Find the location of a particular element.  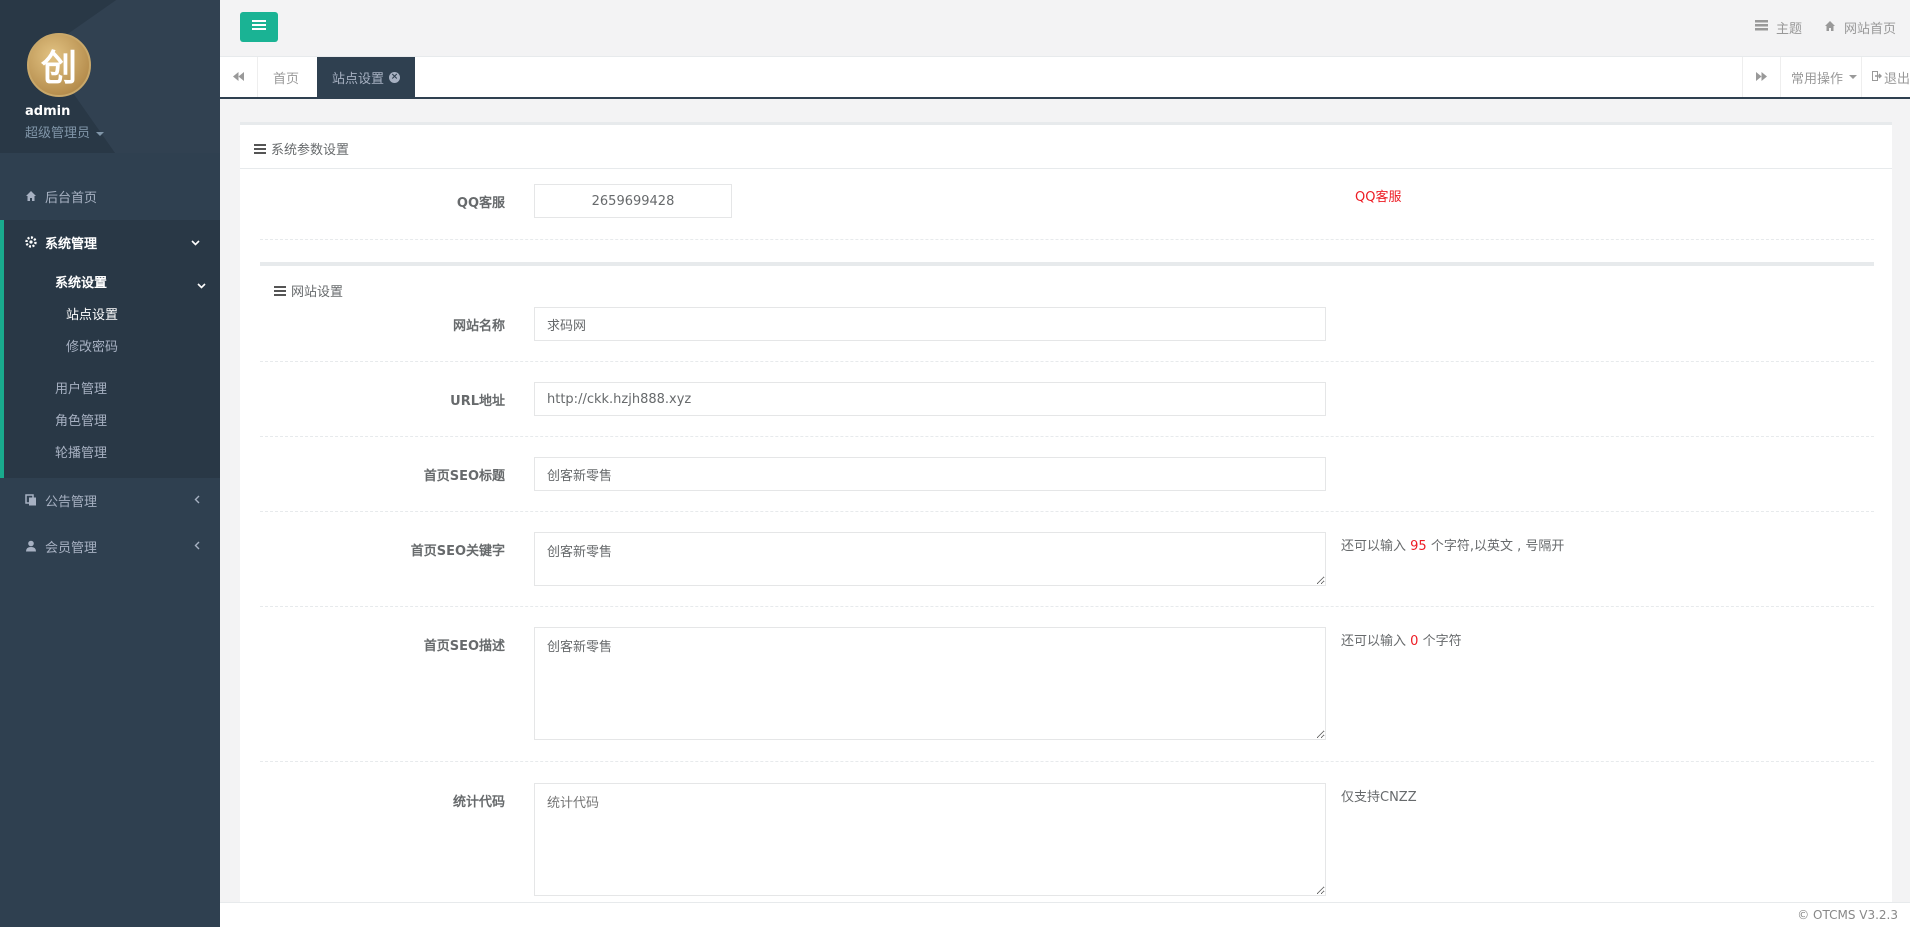

qq-label: QQ客服 is located at coordinates (480, 203).